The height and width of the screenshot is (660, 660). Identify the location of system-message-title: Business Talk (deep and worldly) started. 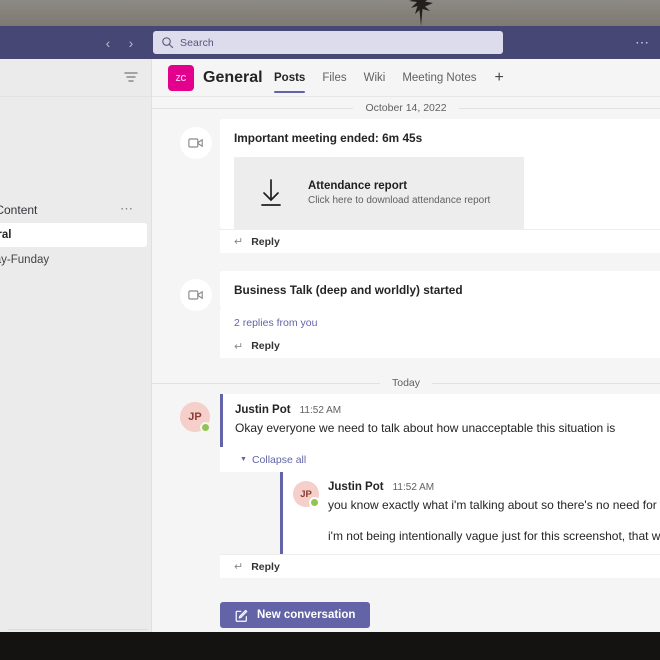
(348, 290).